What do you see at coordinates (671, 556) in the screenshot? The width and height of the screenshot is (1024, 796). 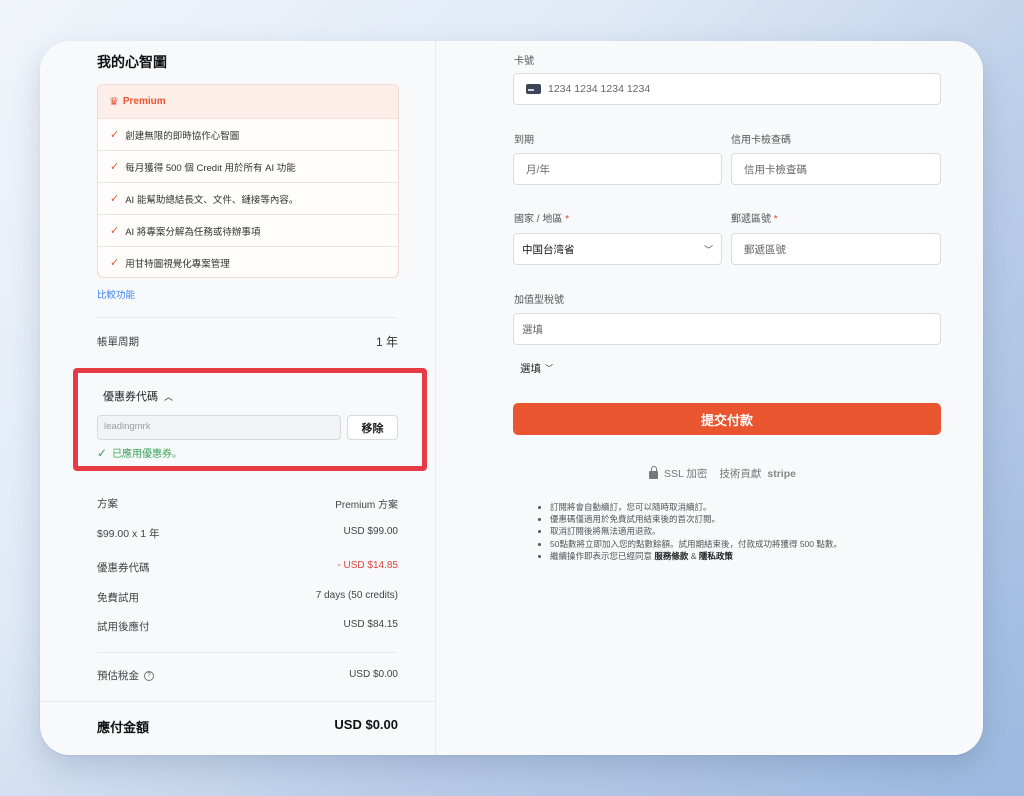 I see `terms-link: 服務條款` at bounding box center [671, 556].